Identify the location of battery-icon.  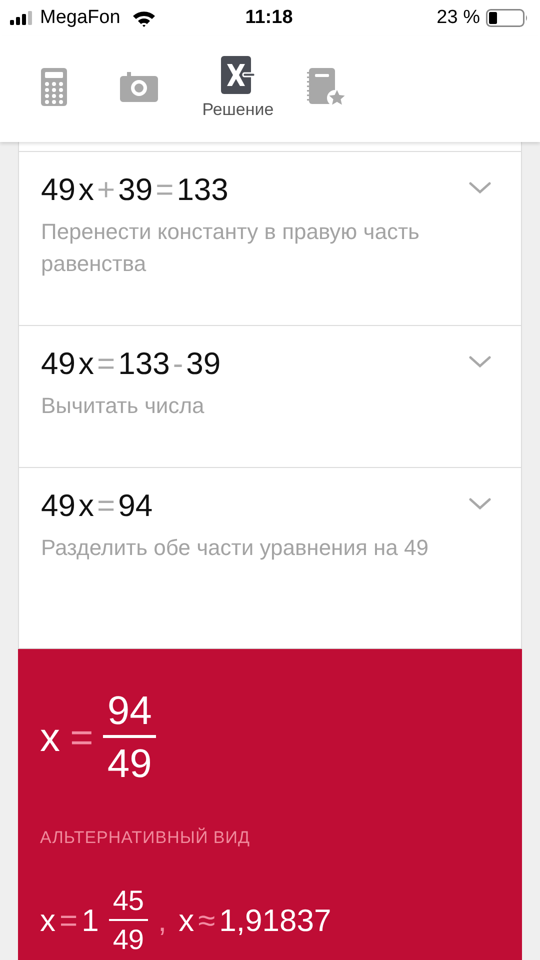
(507, 18).